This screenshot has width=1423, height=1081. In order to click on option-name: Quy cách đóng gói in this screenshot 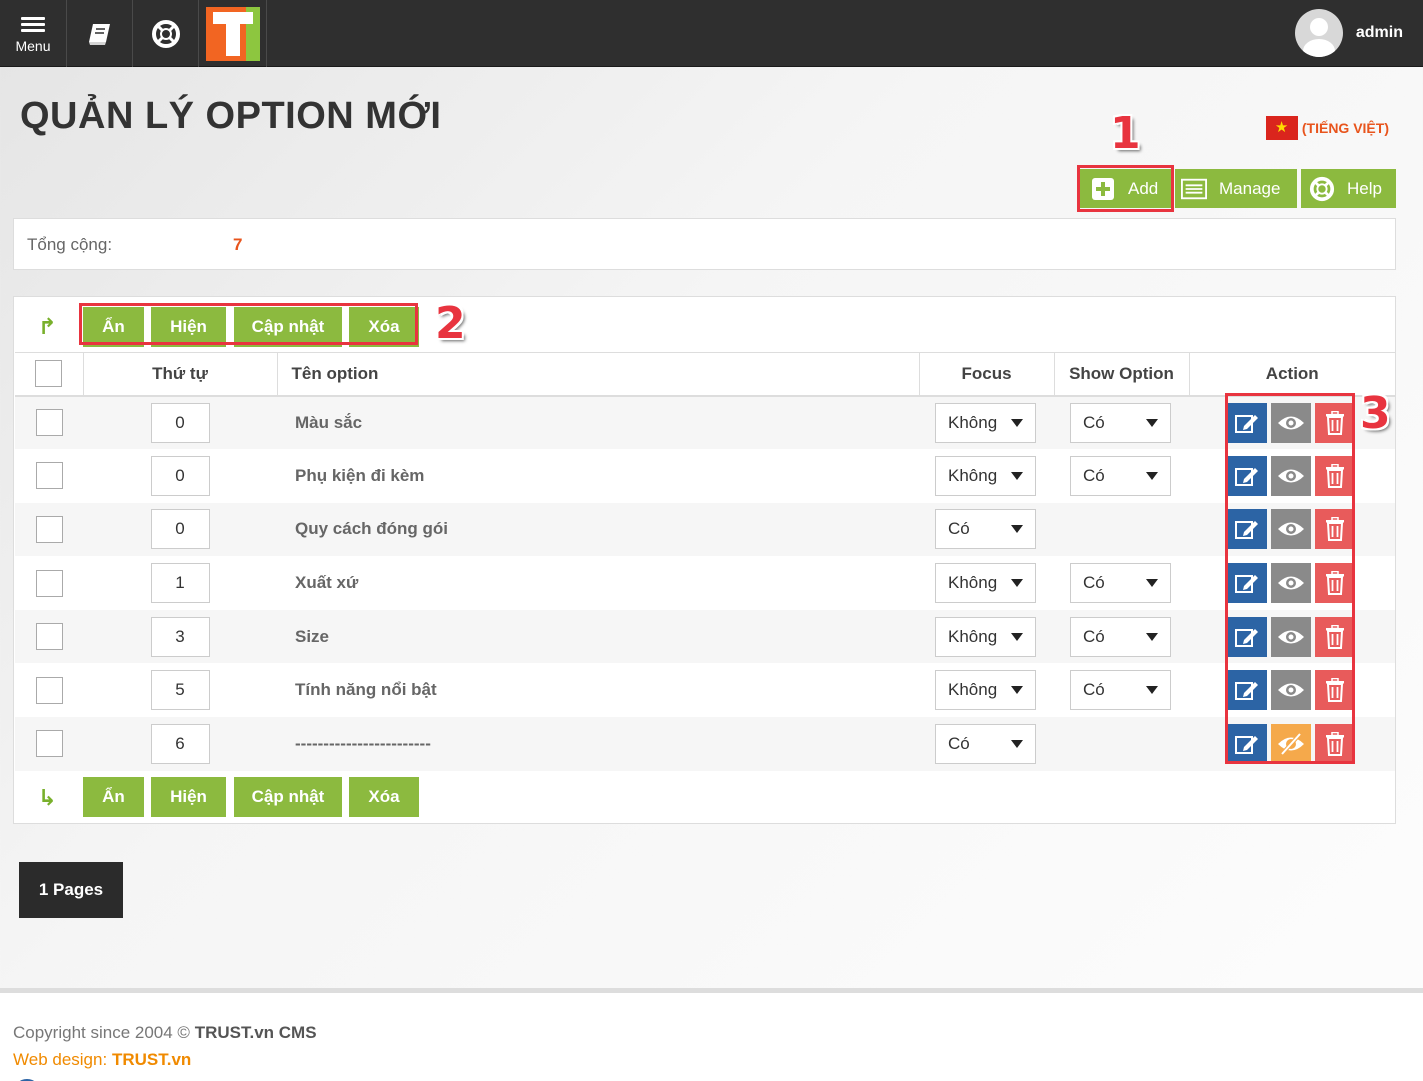, I will do `click(598, 529)`.